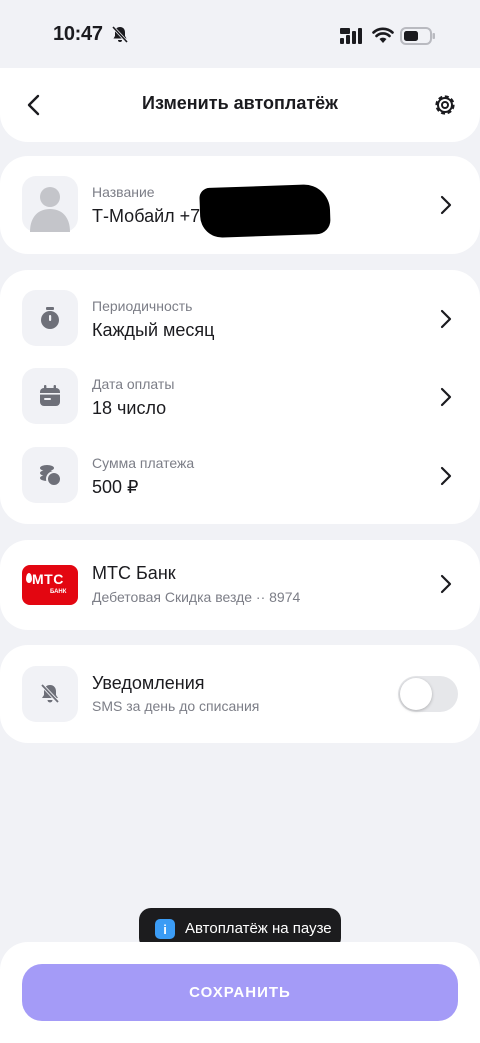 The width and height of the screenshot is (480, 1043). What do you see at coordinates (129, 408) in the screenshot?
I see `date-value: 18 число` at bounding box center [129, 408].